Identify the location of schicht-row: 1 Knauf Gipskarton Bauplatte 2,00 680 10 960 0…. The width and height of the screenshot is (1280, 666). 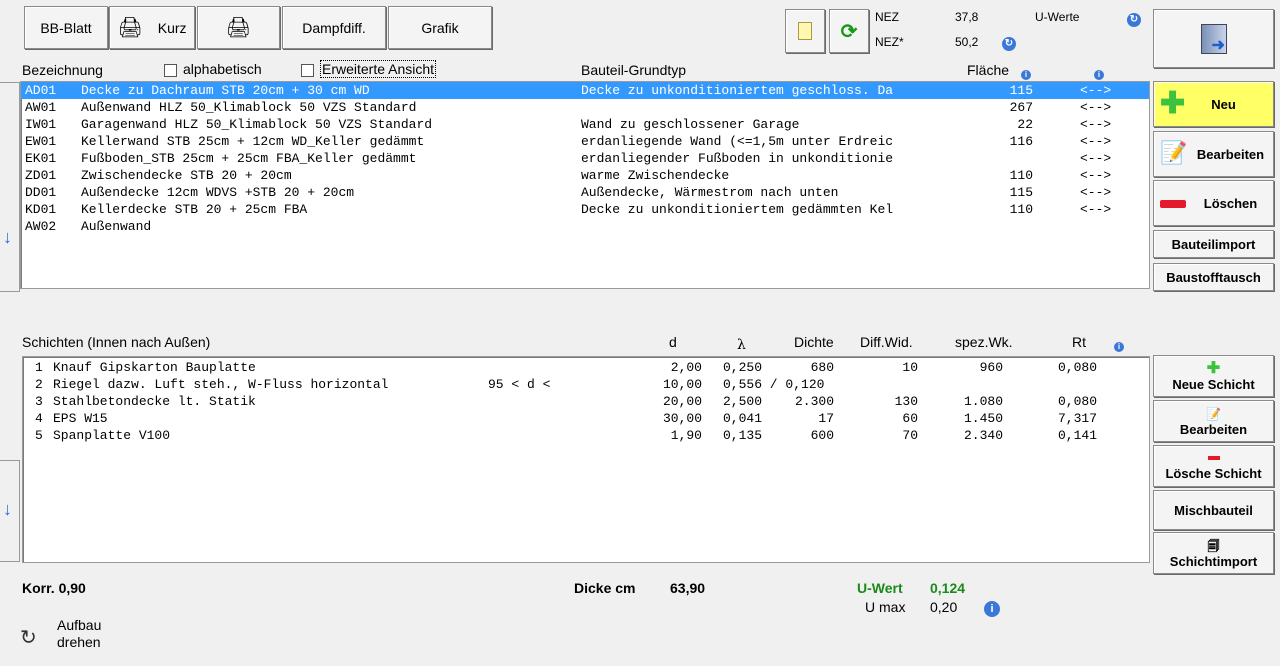
(586, 367).